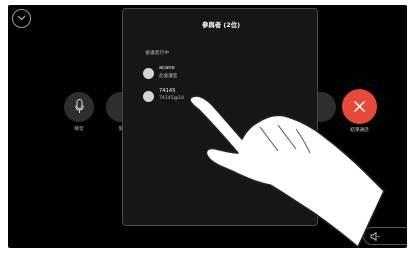  Describe the element at coordinates (172, 98) in the screenshot. I see `participant-status: 74145@10` at that location.